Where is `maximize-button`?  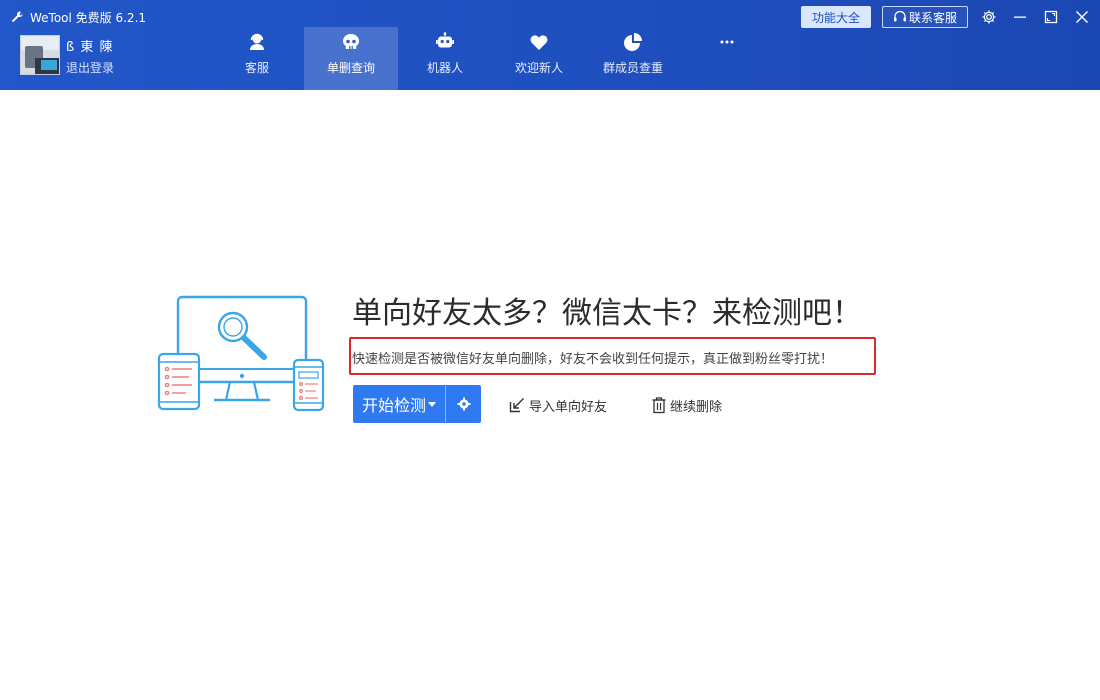
maximize-button is located at coordinates (1051, 17).